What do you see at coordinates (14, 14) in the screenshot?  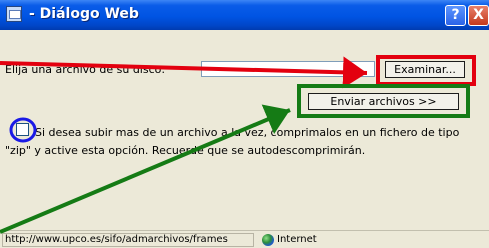 I see `window-app-icon` at bounding box center [14, 14].